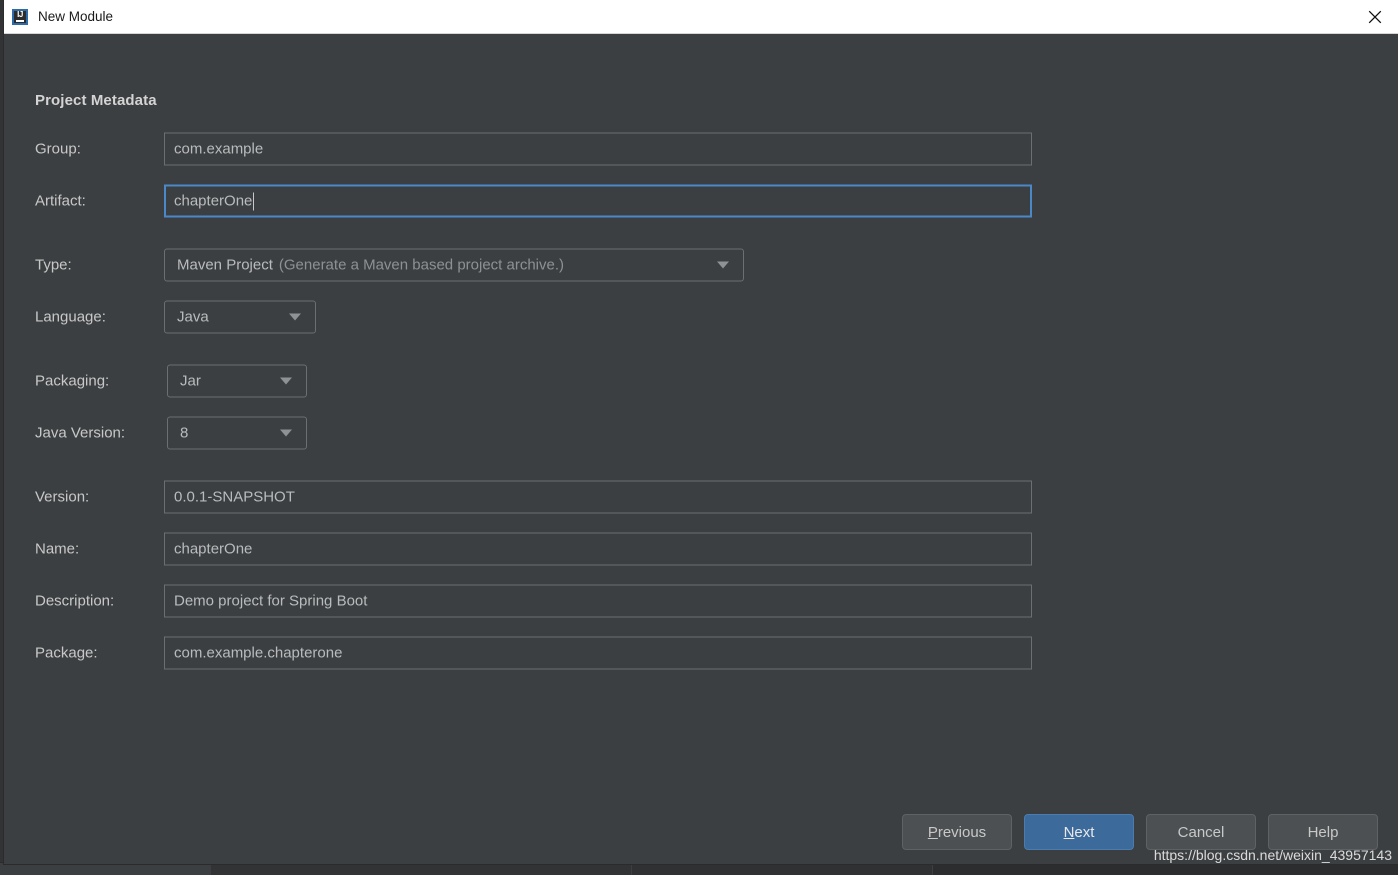  What do you see at coordinates (75, 601) in the screenshot?
I see `description-label: Description:` at bounding box center [75, 601].